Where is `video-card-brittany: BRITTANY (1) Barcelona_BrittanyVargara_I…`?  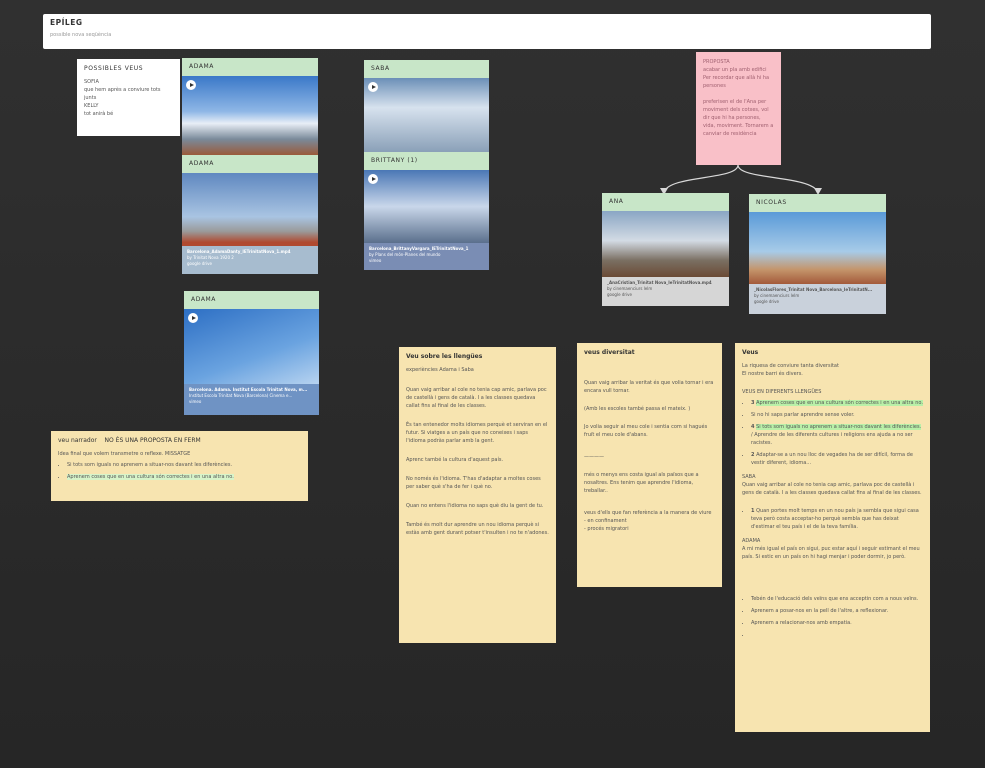
video-card-brittany: BRITTANY (1) Barcelona_BrittanyVargara_I… is located at coordinates (426, 211).